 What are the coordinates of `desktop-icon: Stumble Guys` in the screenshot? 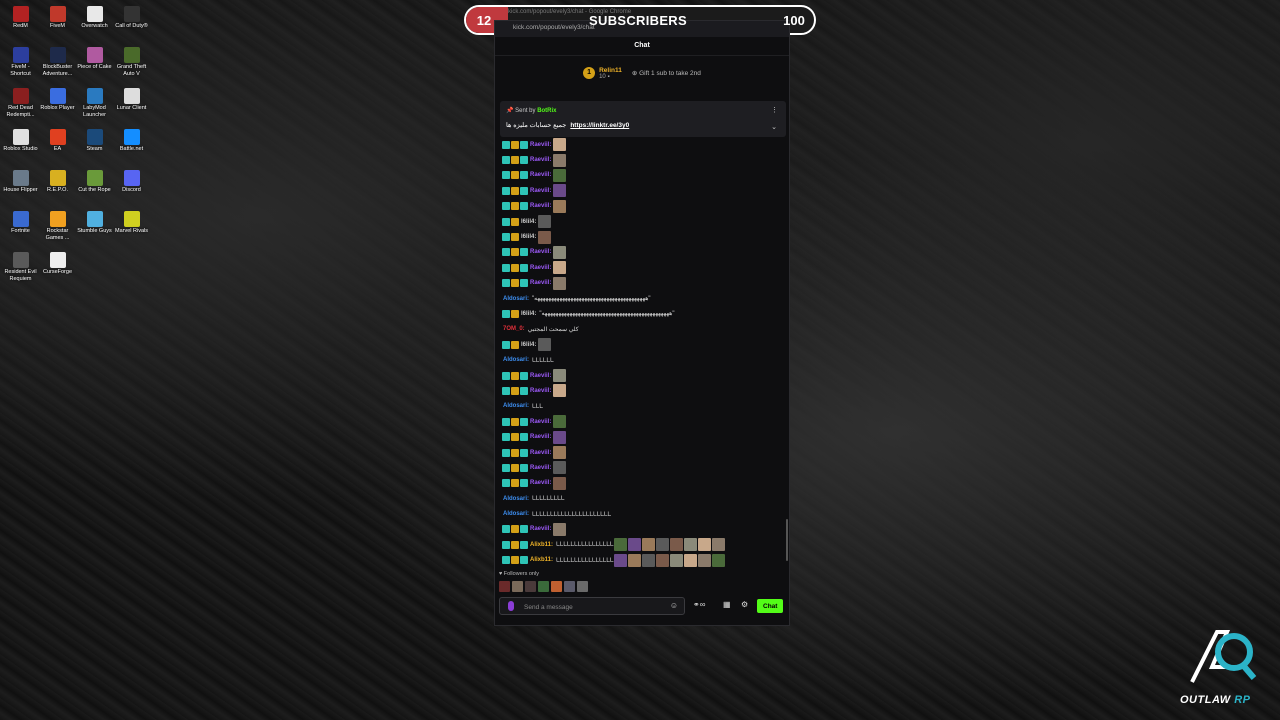 It's located at (94, 229).